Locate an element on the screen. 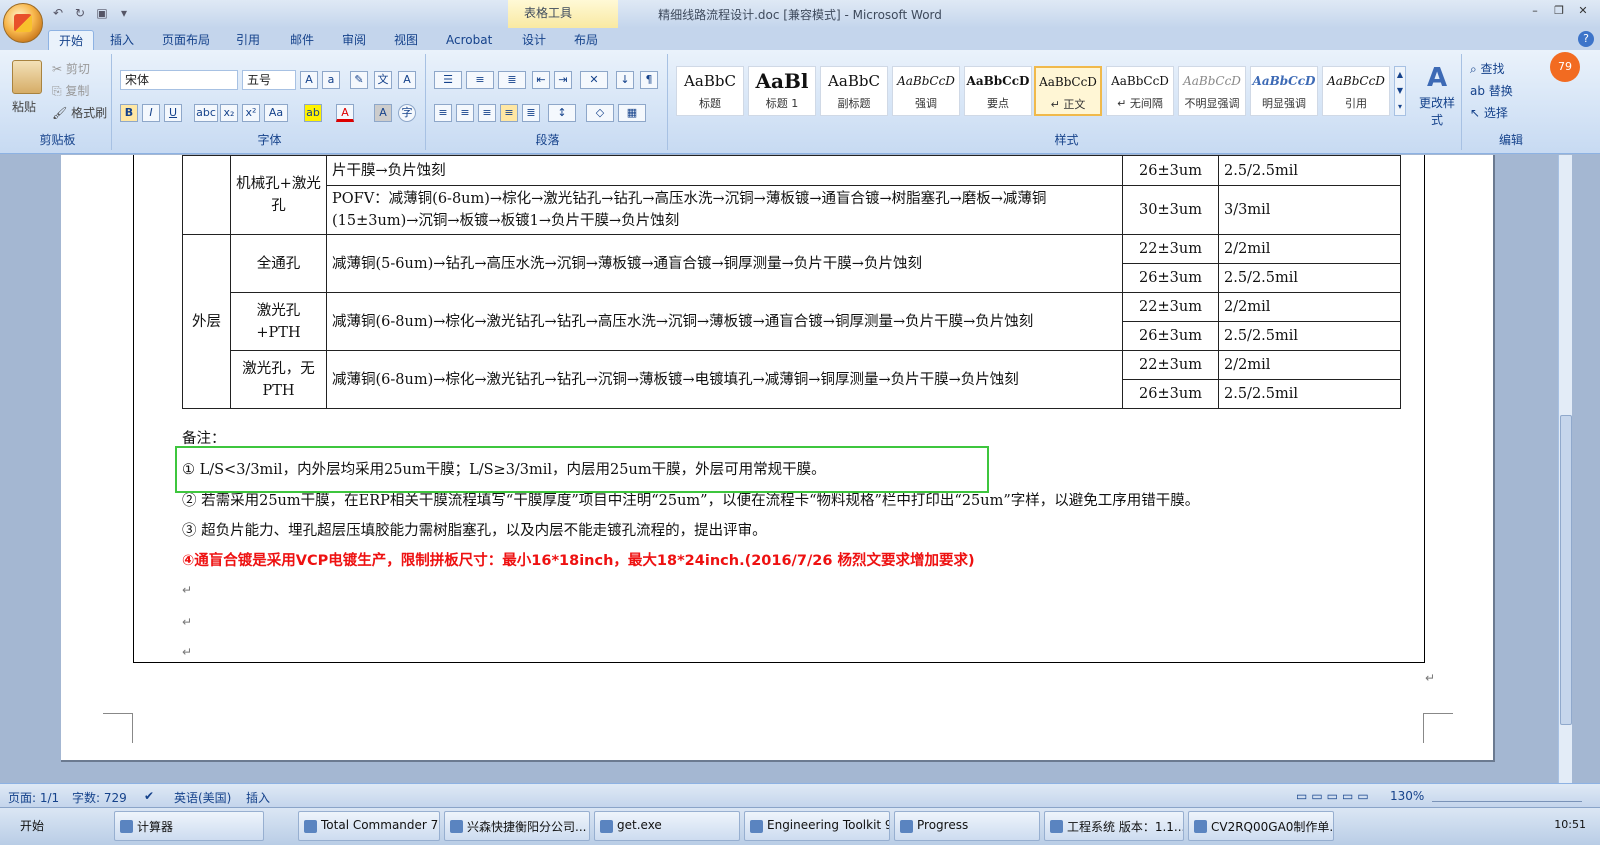 This screenshot has width=1600, height=845. char-shading-icon: A is located at coordinates (383, 113).